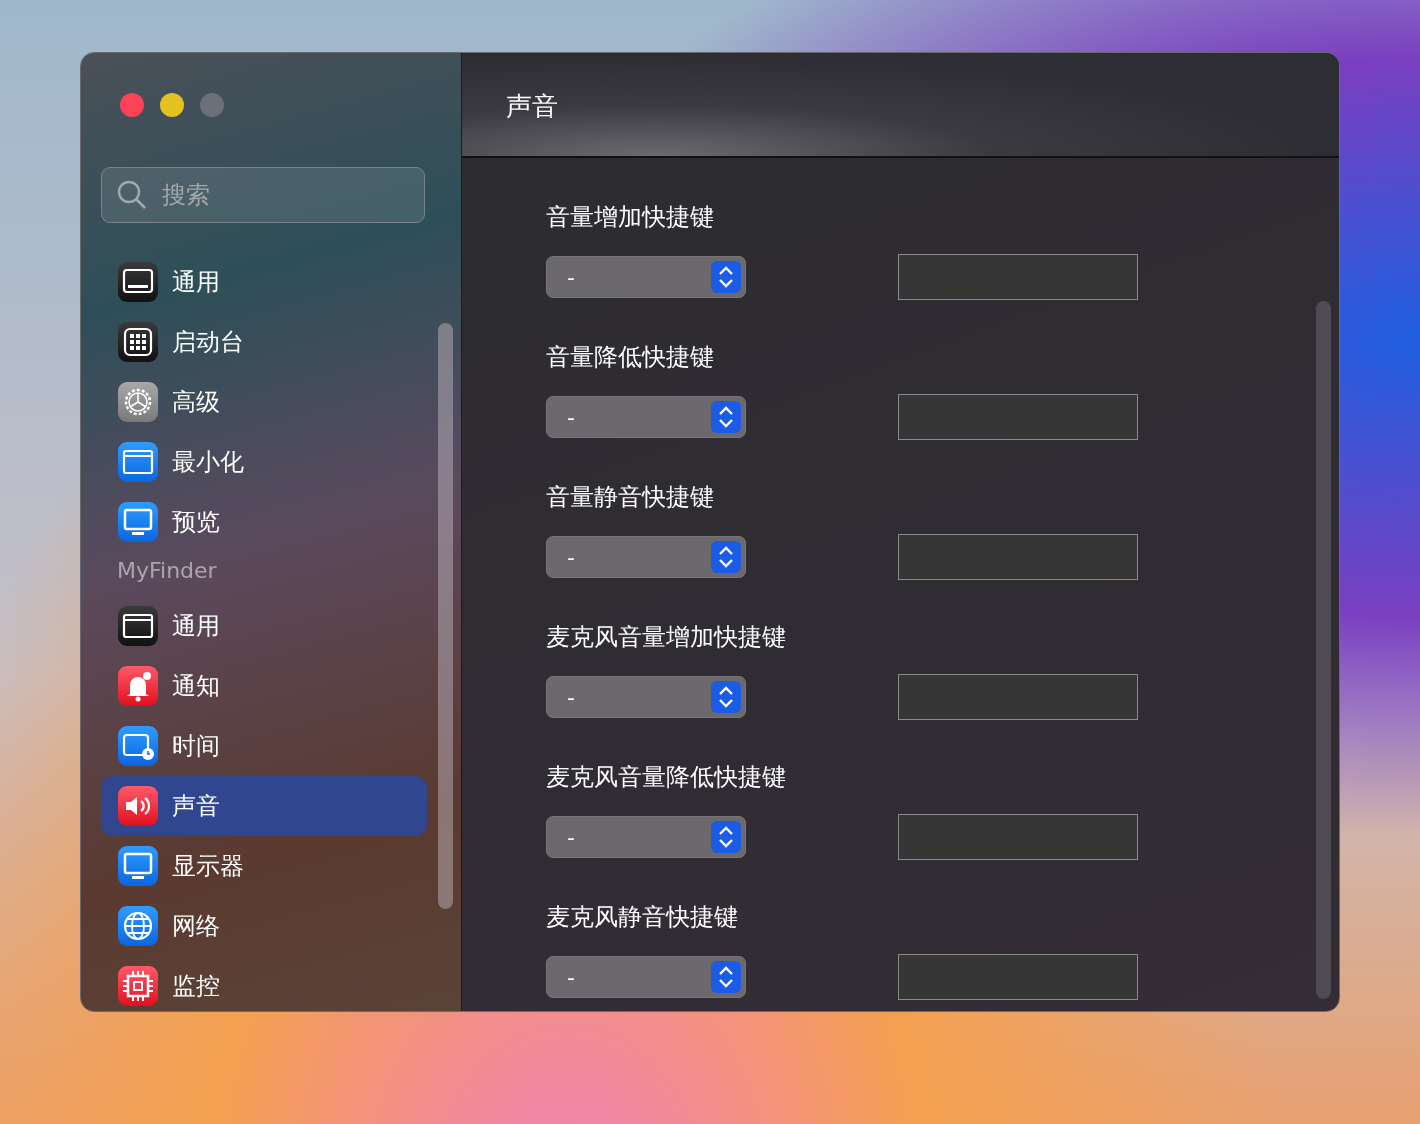 This screenshot has height=1124, width=1420. Describe the element at coordinates (172, 105) in the screenshot. I see `minimize-button` at that location.